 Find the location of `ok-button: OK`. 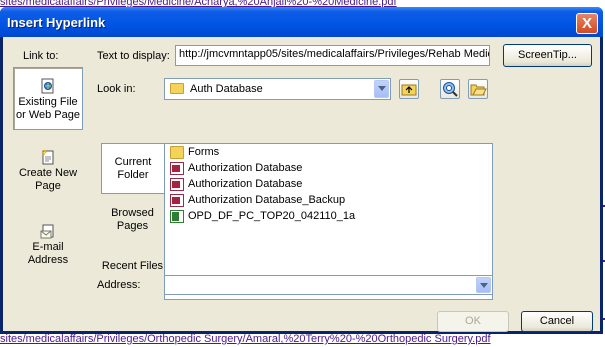

ok-button: OK is located at coordinates (473, 321).